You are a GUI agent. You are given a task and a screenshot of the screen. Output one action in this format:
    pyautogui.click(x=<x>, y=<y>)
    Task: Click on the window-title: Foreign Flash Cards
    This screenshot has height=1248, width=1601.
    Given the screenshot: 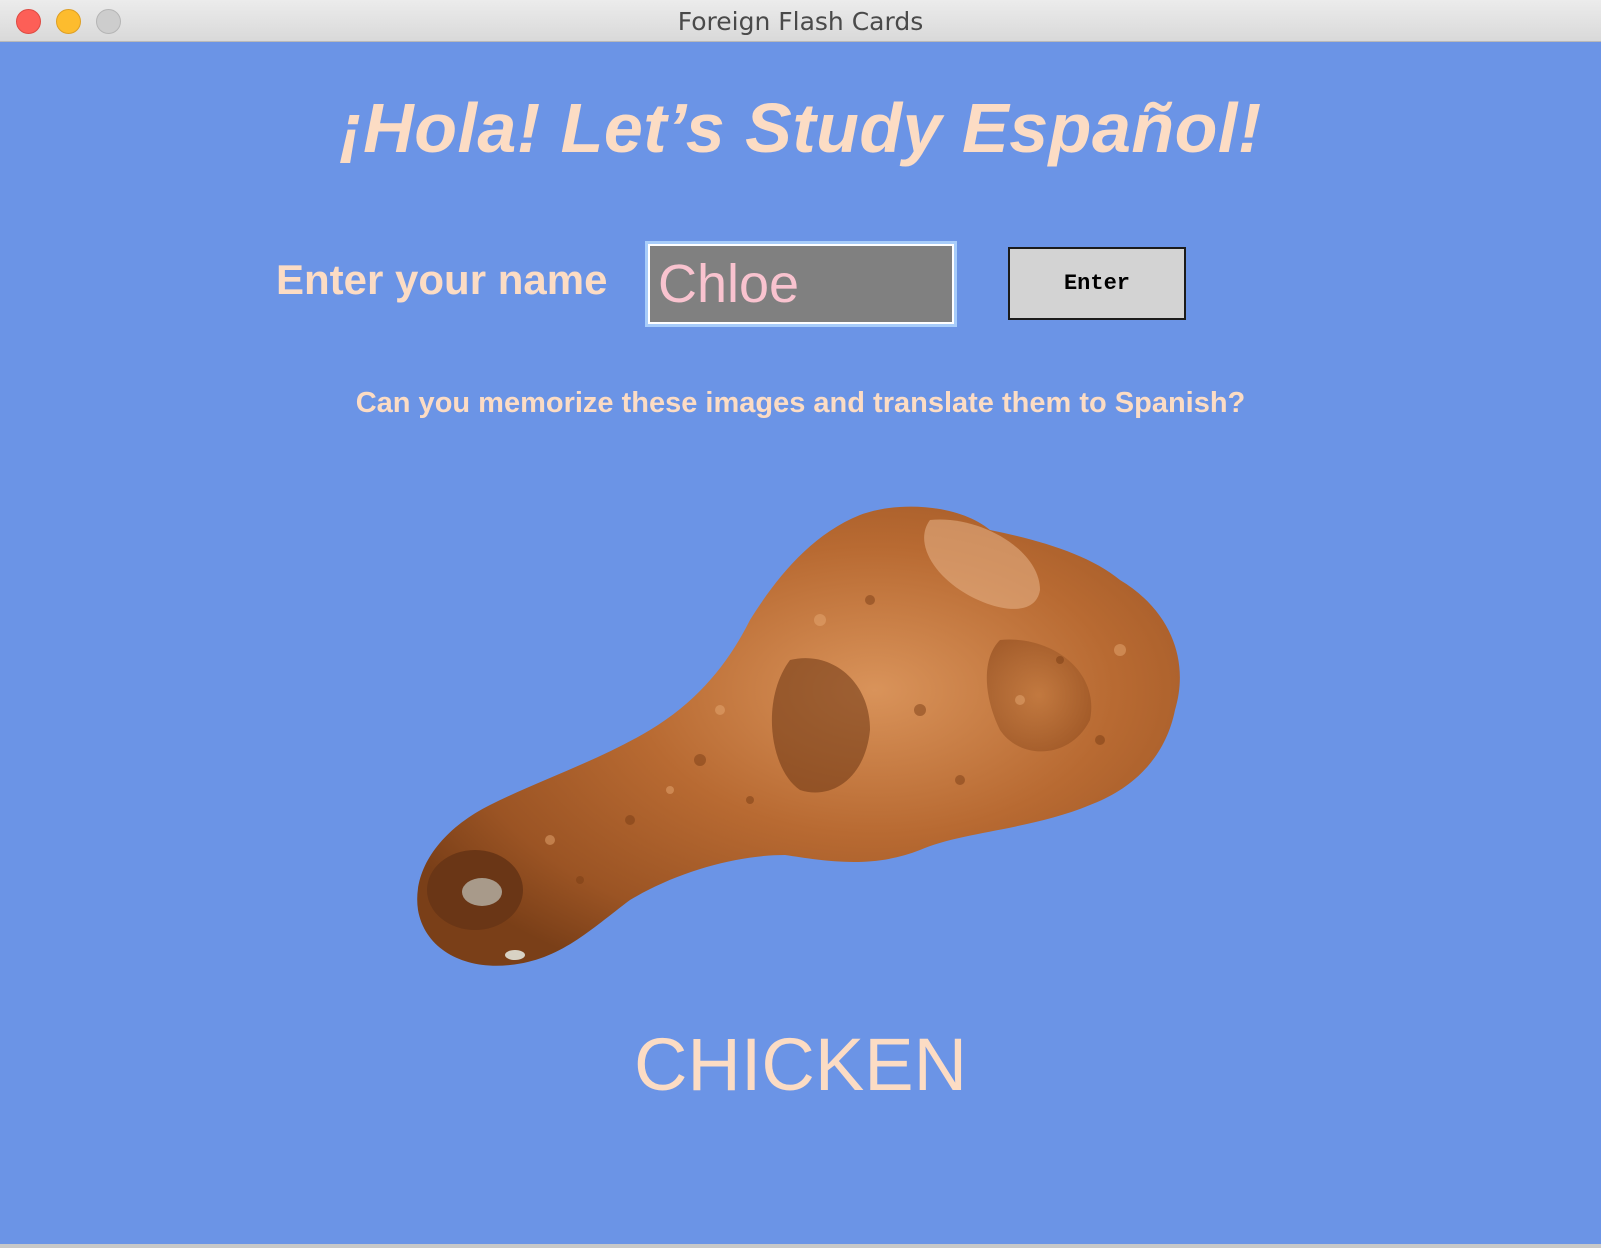 What is the action you would take?
    pyautogui.click(x=800, y=21)
    